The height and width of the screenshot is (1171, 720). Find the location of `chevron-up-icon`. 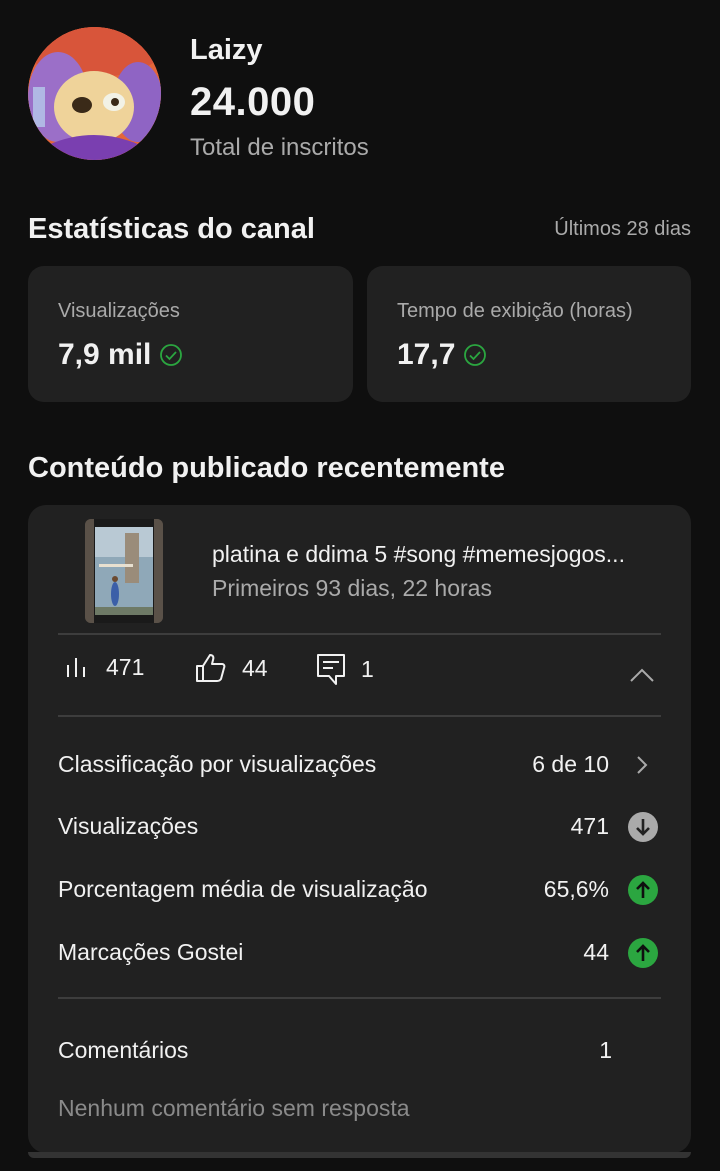

chevron-up-icon is located at coordinates (642, 675).